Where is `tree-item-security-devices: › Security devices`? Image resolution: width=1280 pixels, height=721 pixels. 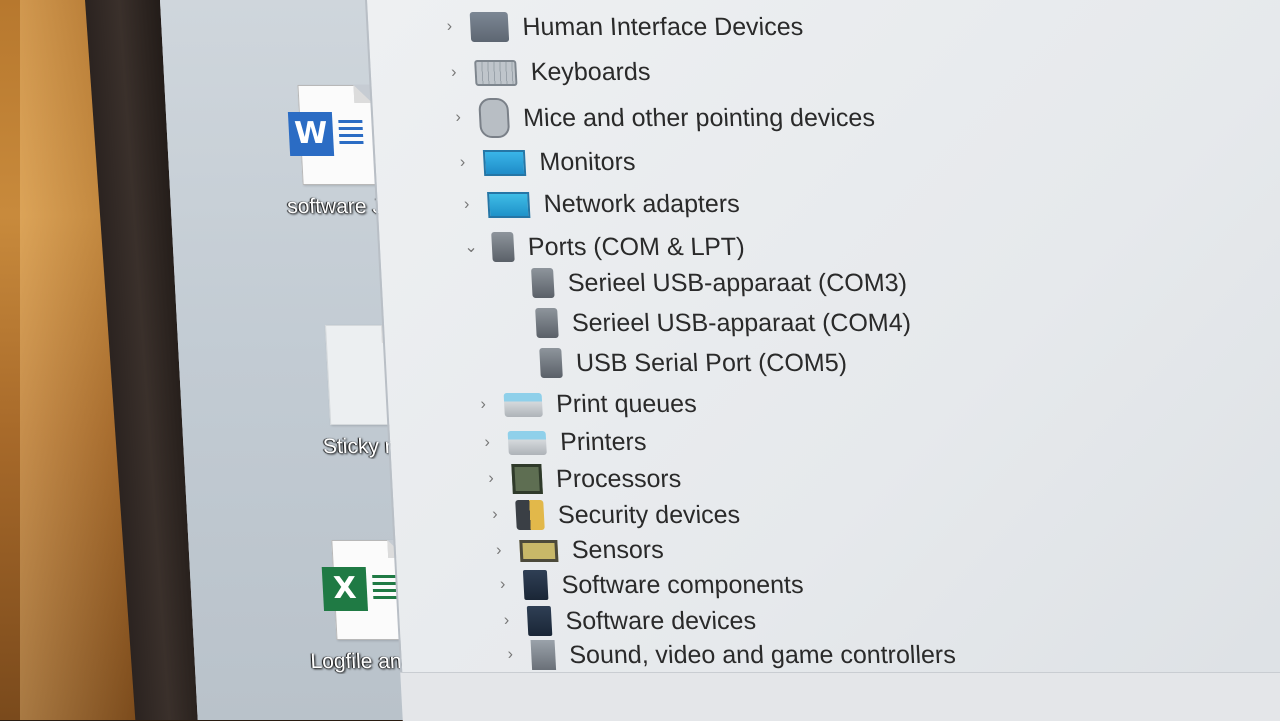 tree-item-security-devices: › Security devices is located at coordinates (612, 515).